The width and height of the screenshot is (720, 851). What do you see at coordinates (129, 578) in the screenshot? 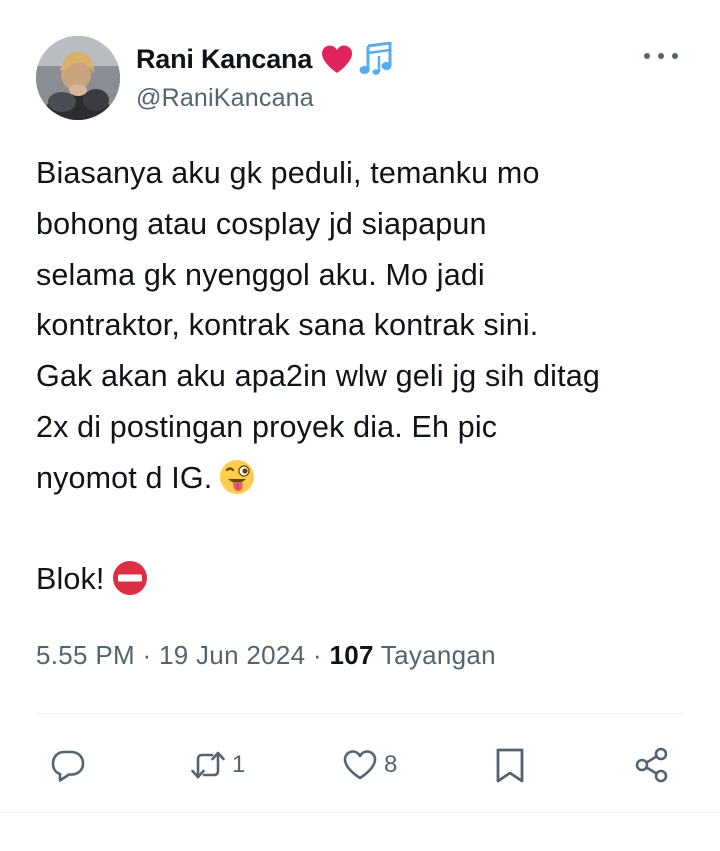
I see `no-entry-icon` at bounding box center [129, 578].